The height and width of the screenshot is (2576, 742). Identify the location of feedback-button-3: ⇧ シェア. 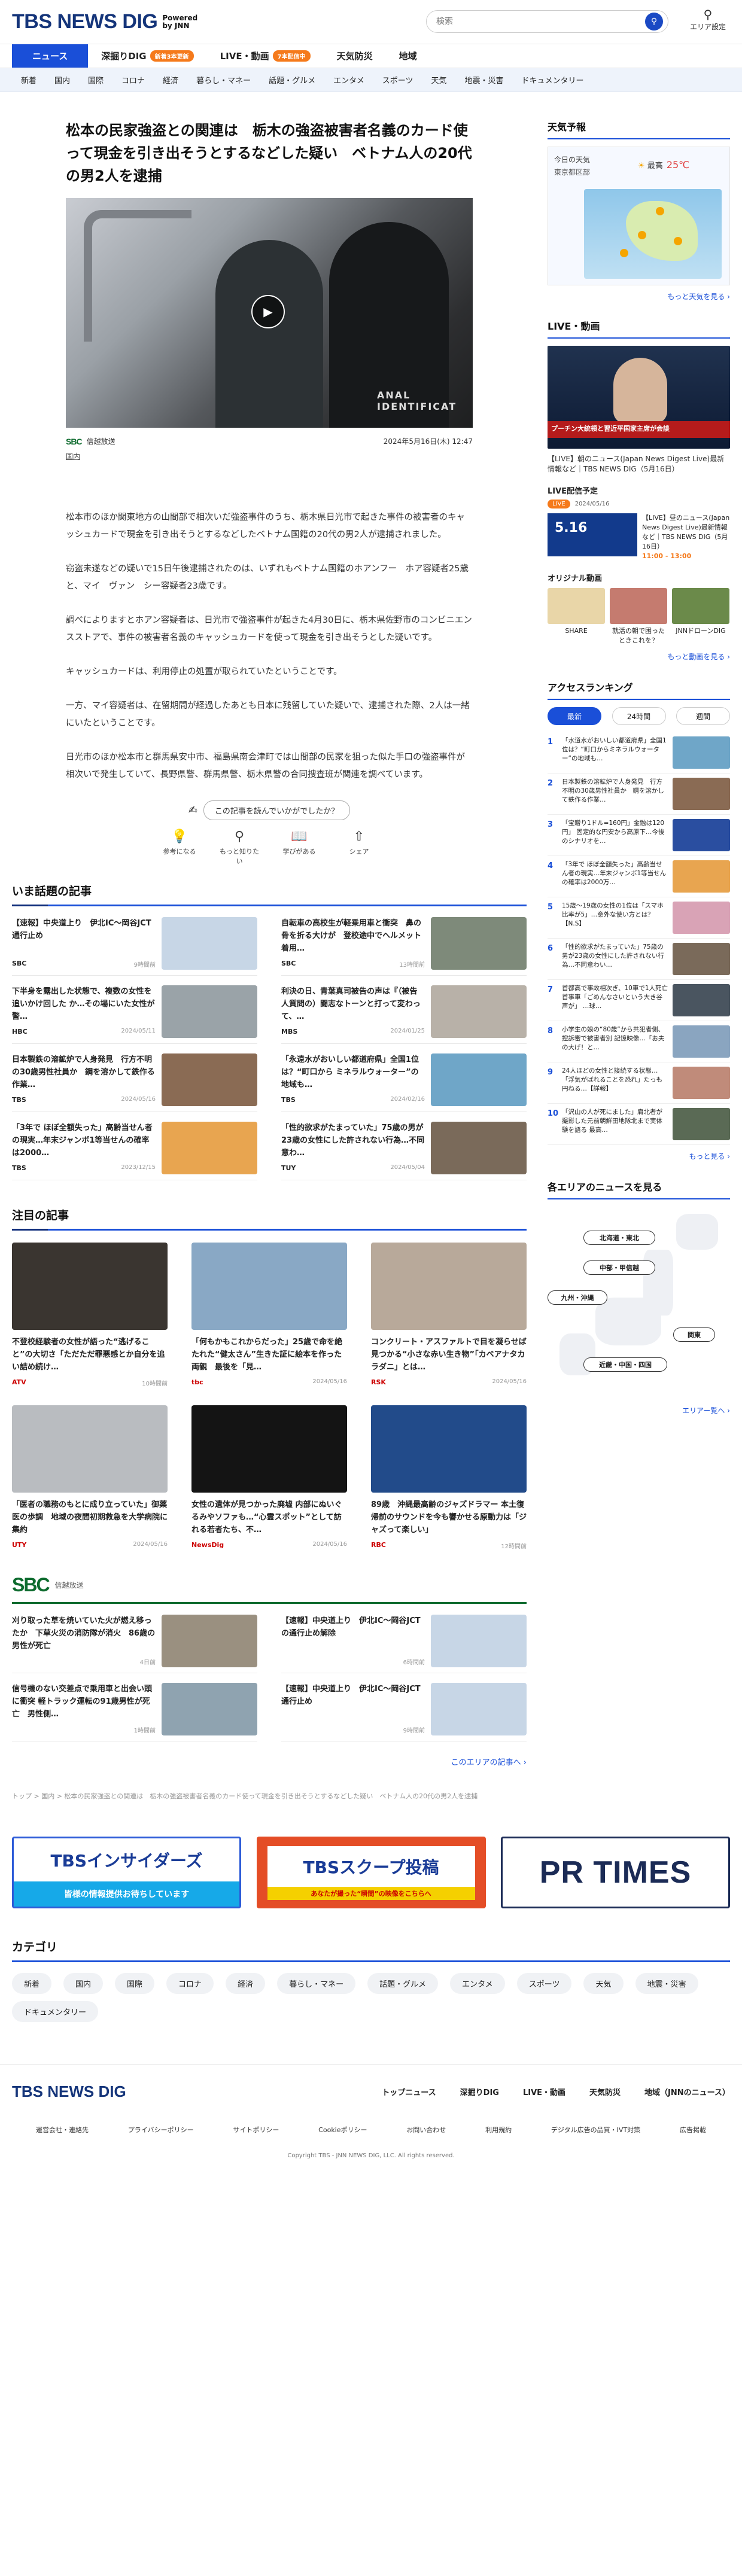
(359, 846).